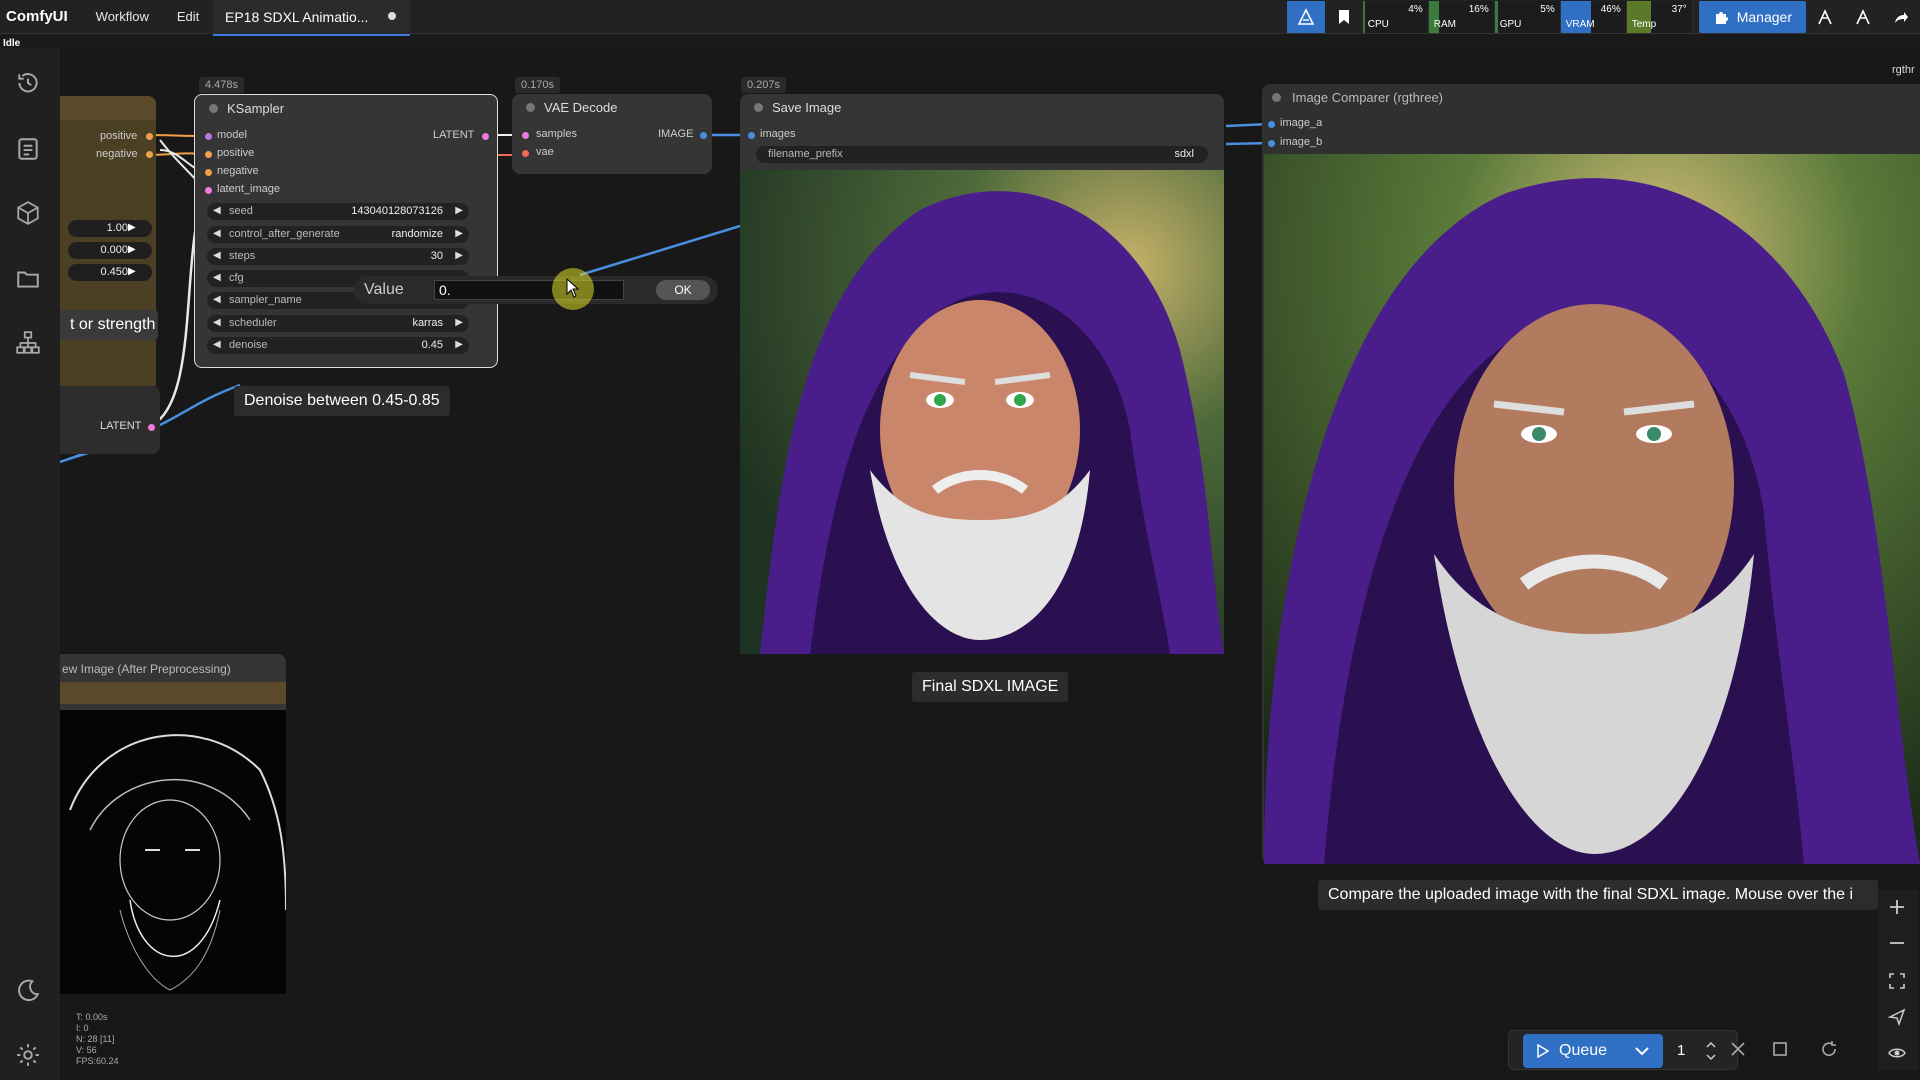  What do you see at coordinates (338, 211) in the screenshot?
I see `widget-seed: ◀ seed 143040128073126 ▶` at bounding box center [338, 211].